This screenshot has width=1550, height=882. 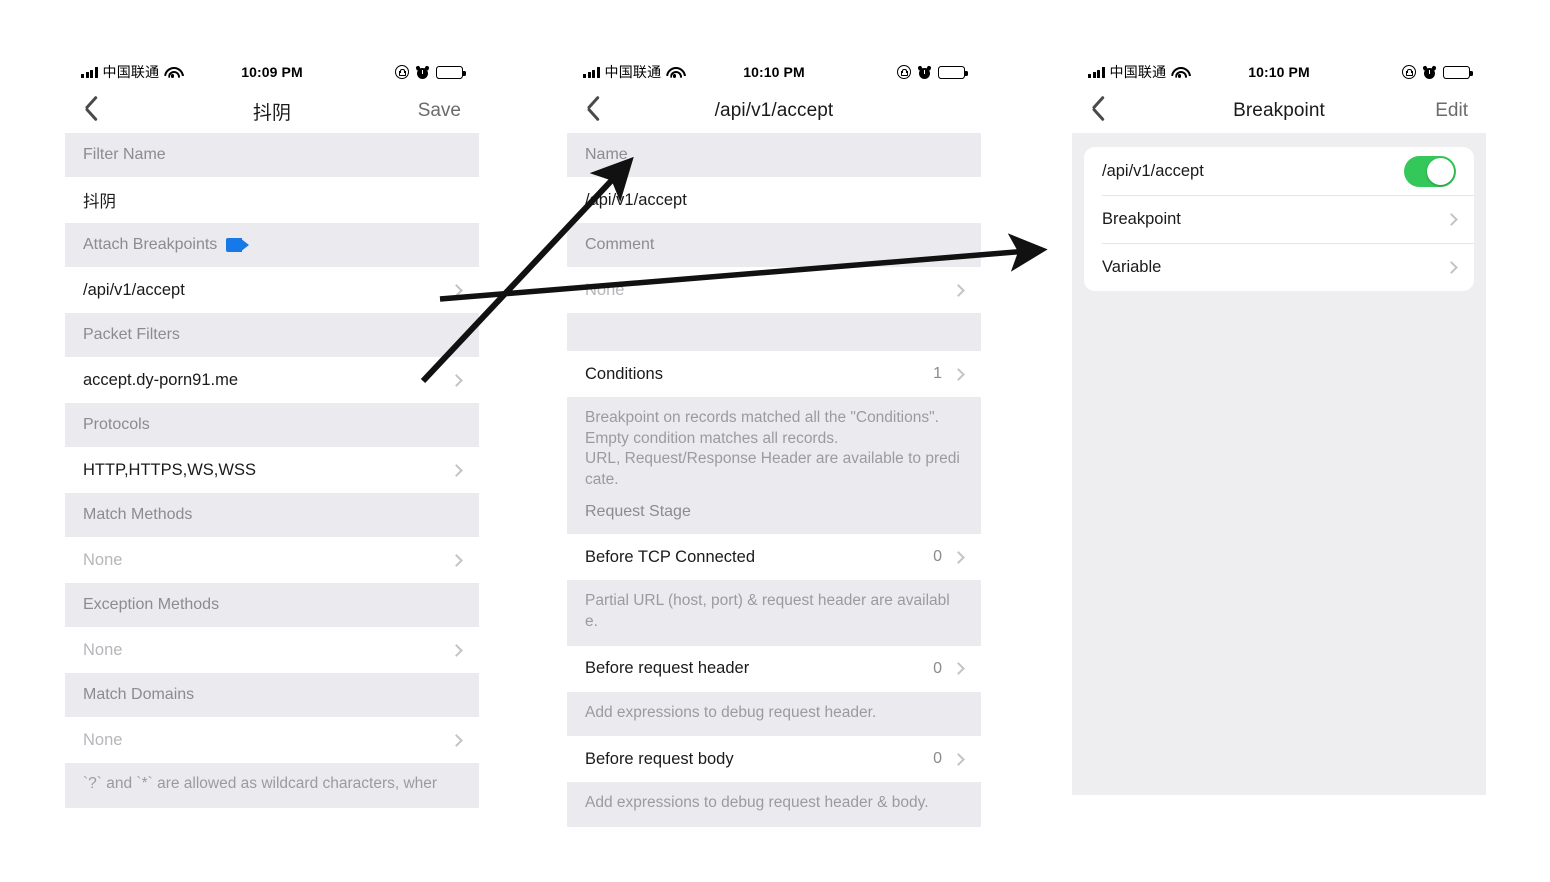 I want to click on list-item: HTTP,HTTPS,WS,WSS, so click(x=272, y=470).